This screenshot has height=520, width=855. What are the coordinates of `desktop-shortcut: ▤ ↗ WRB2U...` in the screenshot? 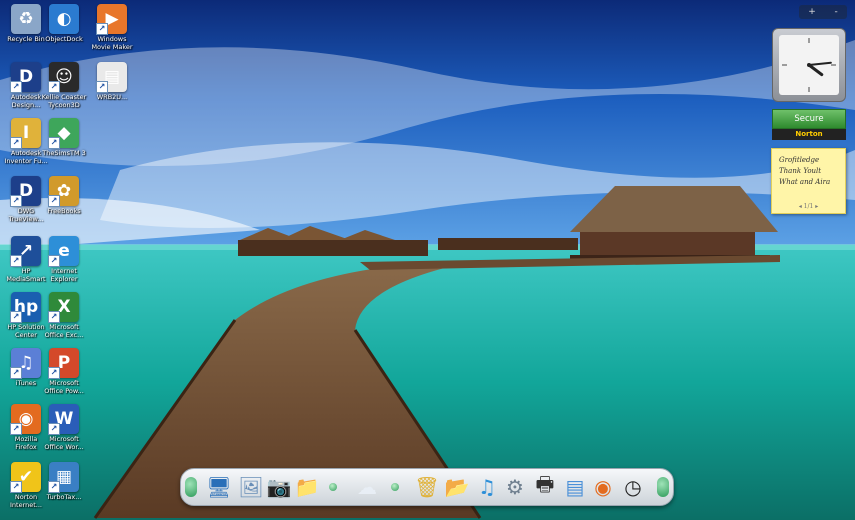 It's located at (112, 82).